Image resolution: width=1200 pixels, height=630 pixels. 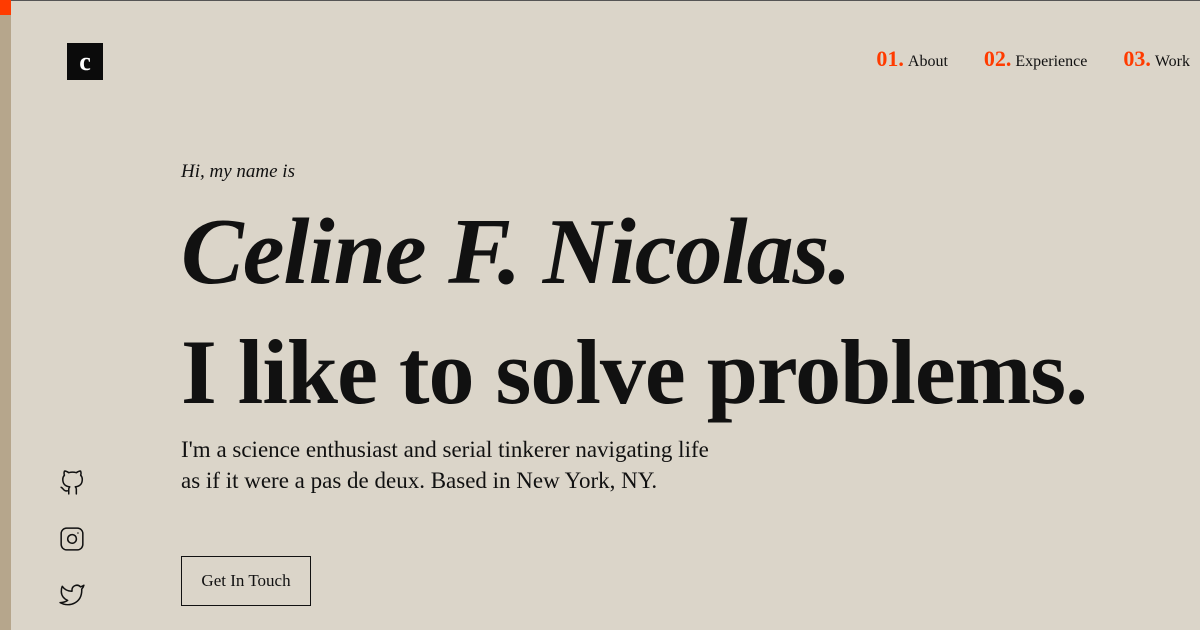 What do you see at coordinates (600, 0) in the screenshot?
I see `top-border` at bounding box center [600, 0].